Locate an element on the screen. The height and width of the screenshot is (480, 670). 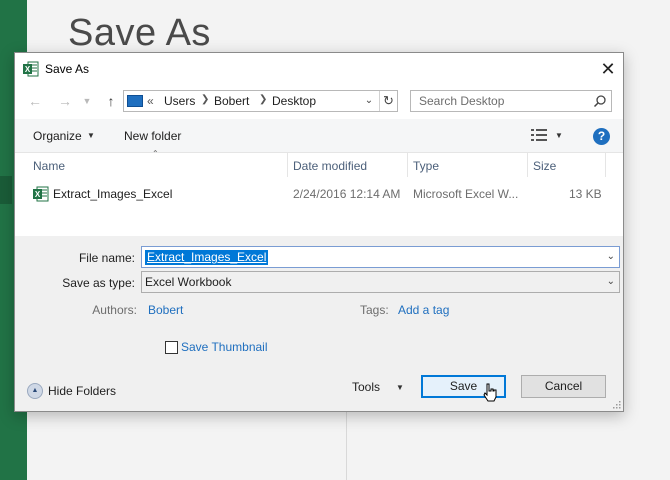
organize-button: Organize is located at coordinates (57, 136).